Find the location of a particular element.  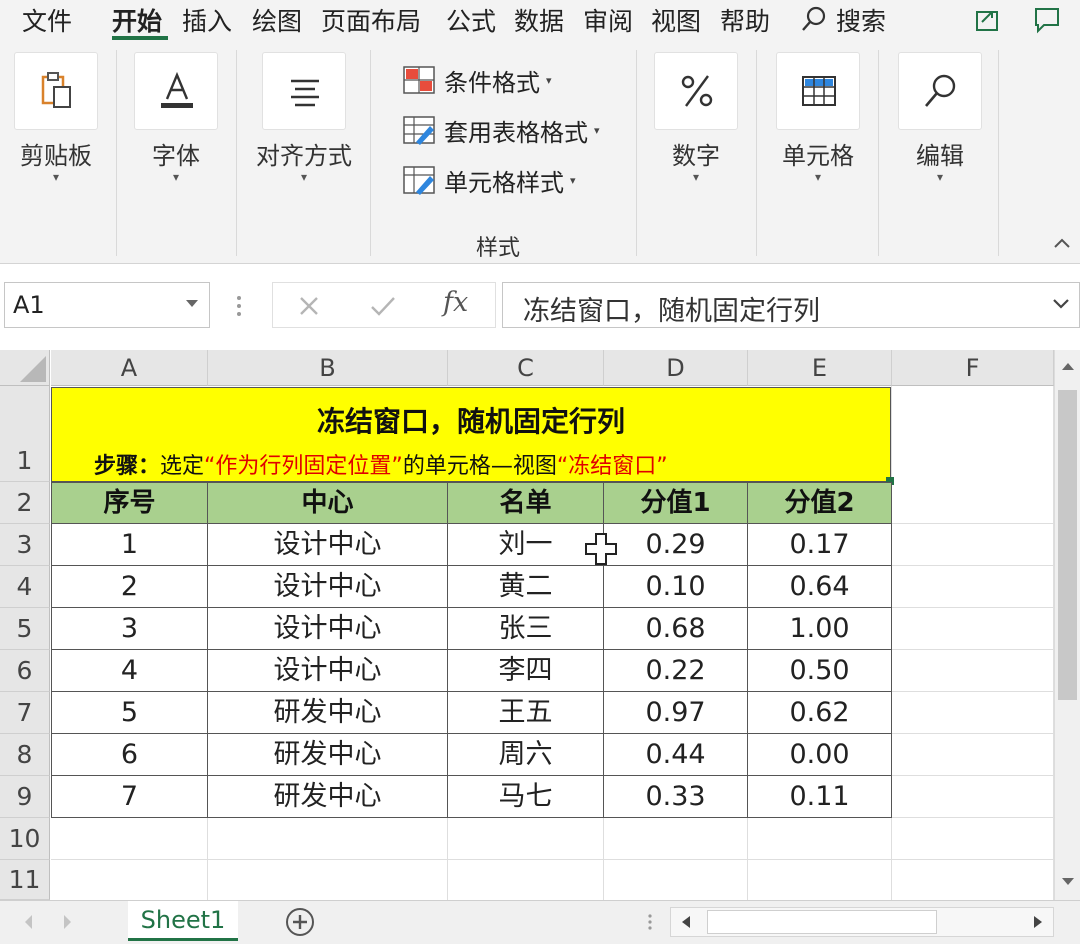

title-cell-a1: 冻结窗口，随机固定行列 步骤：选定“作为行列固定位置”的单元格—视图“冻结窗口” is located at coordinates (471, 434).